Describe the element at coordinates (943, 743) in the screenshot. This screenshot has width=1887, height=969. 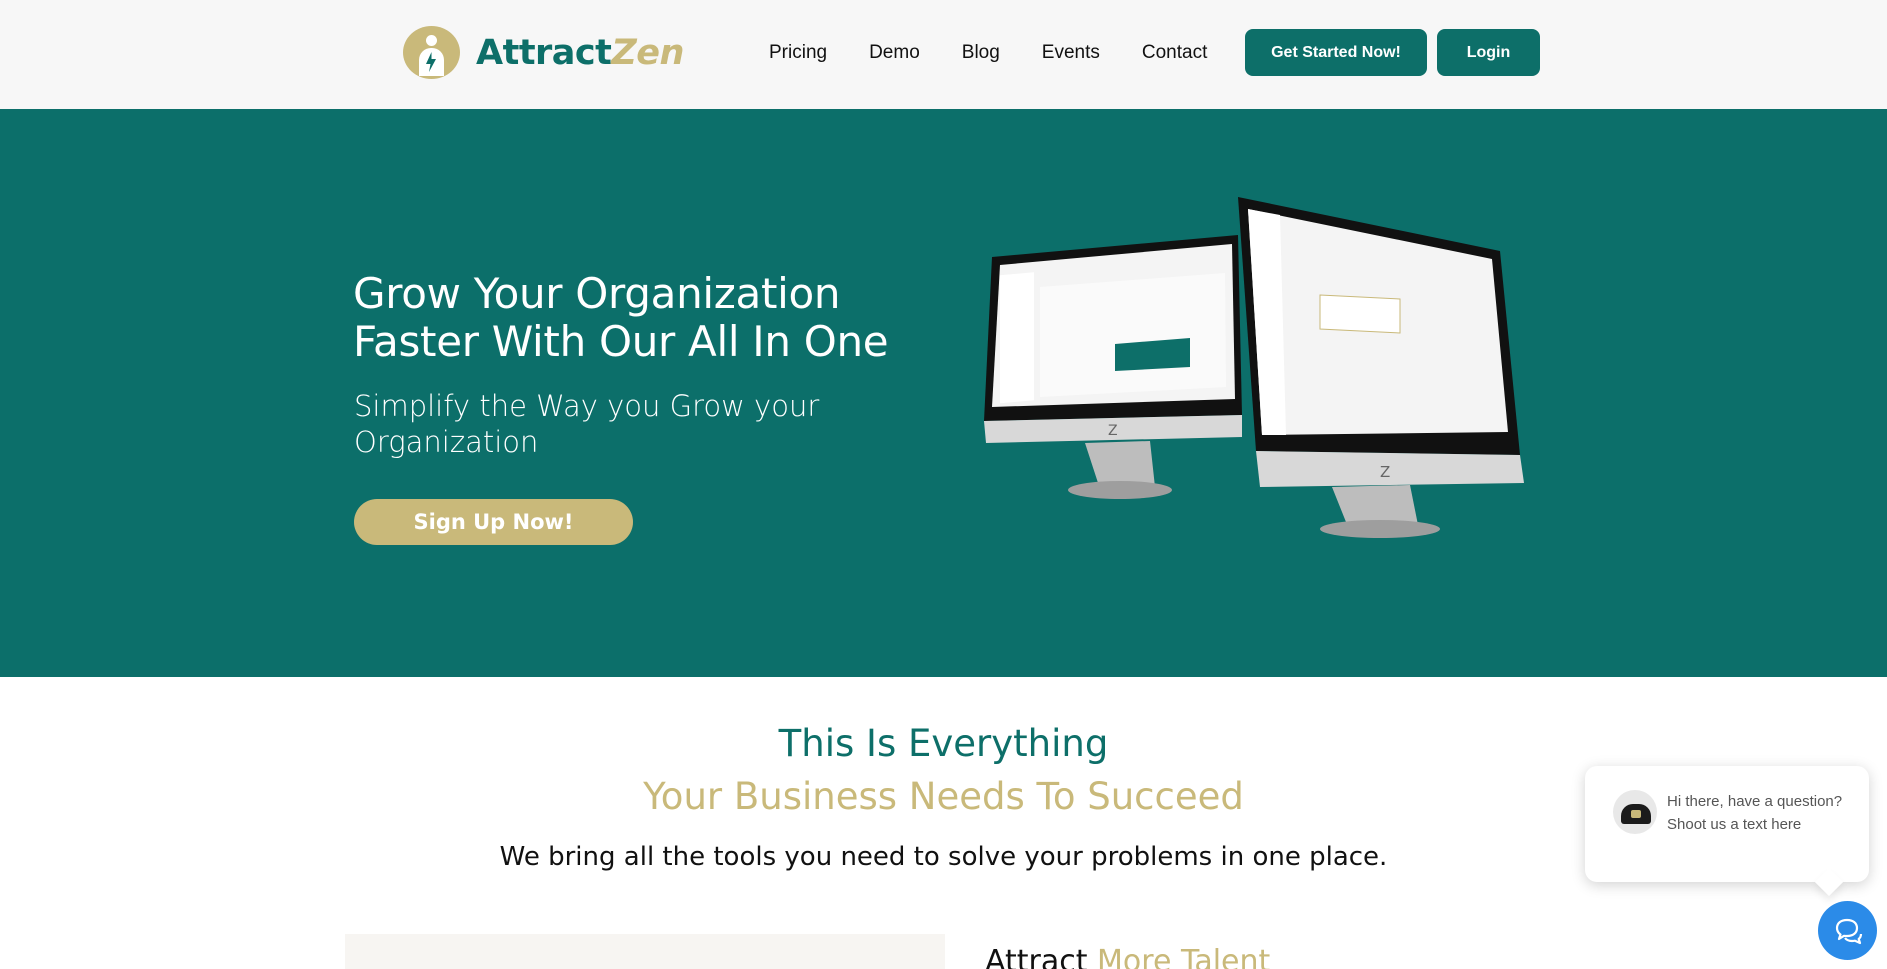
I see `section-title-line1: This Is Everything` at that location.